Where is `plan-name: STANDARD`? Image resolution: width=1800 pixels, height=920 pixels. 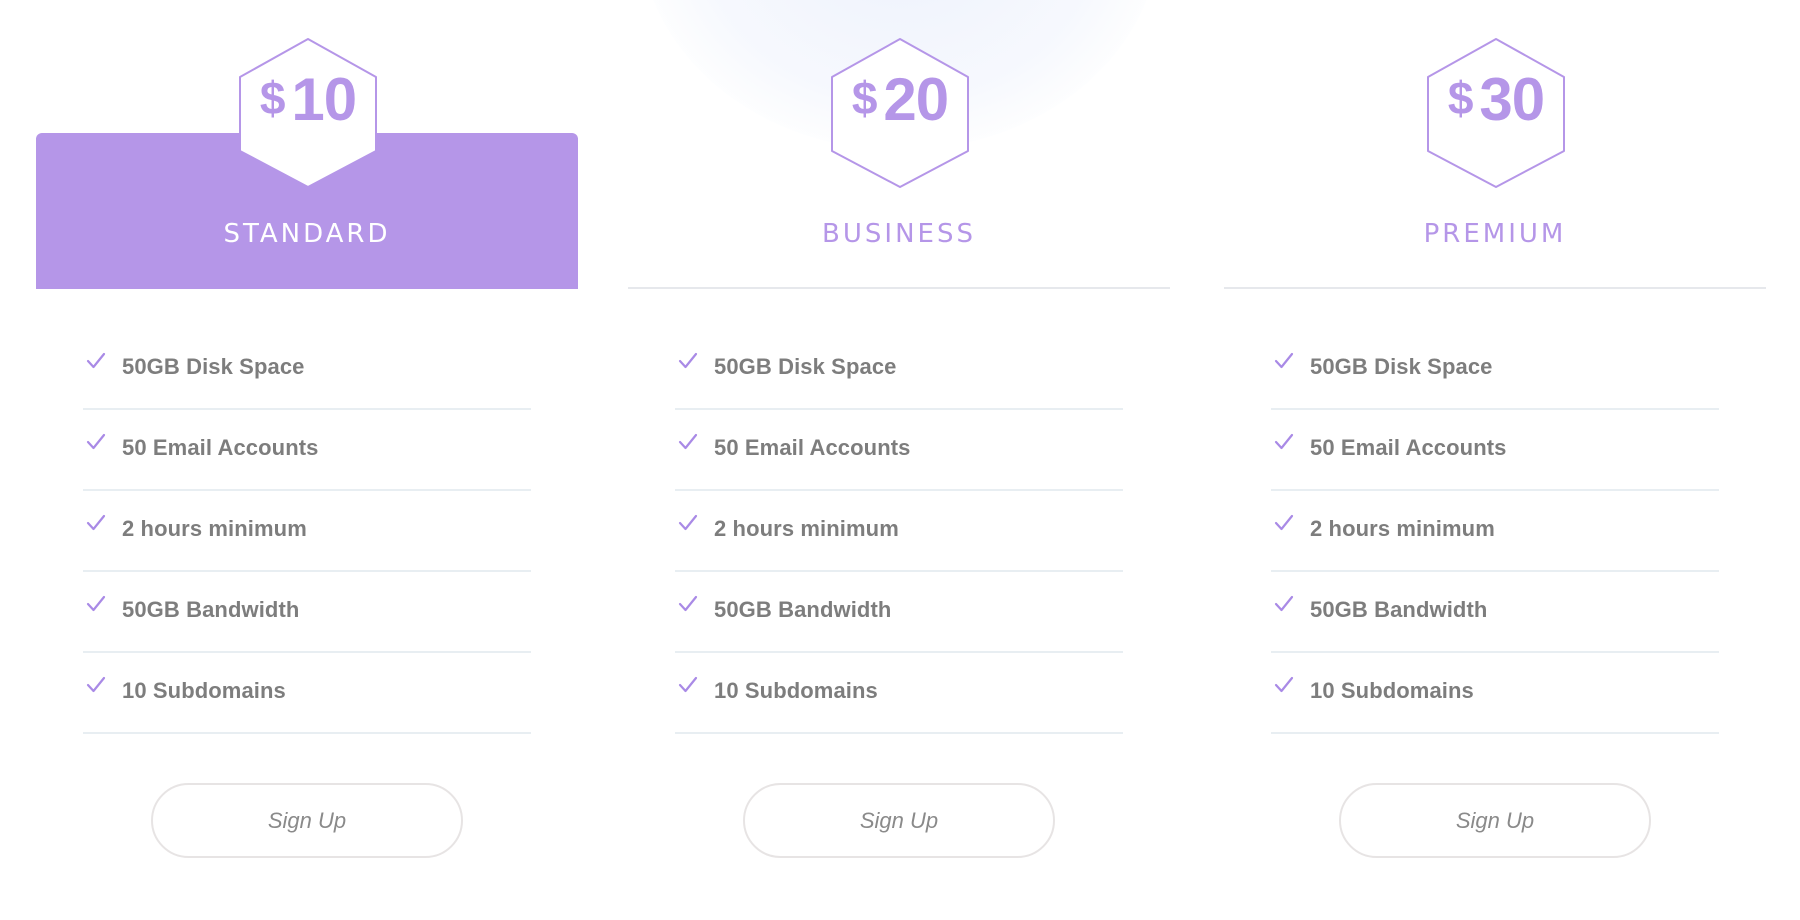 plan-name: STANDARD is located at coordinates (307, 234).